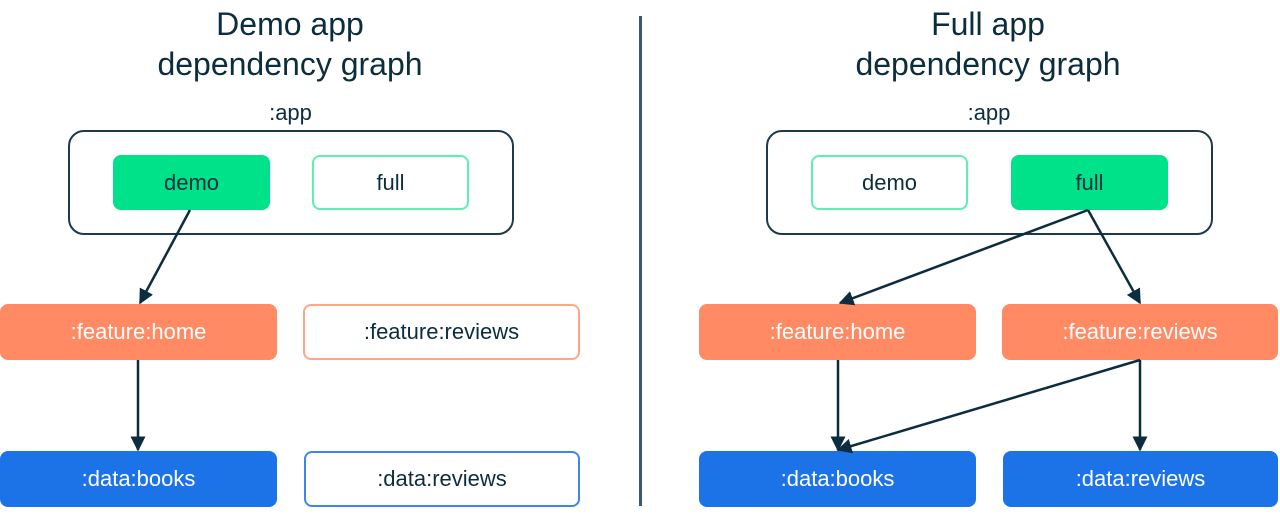 The image size is (1280, 522). I want to click on panel-divider, so click(640, 261).